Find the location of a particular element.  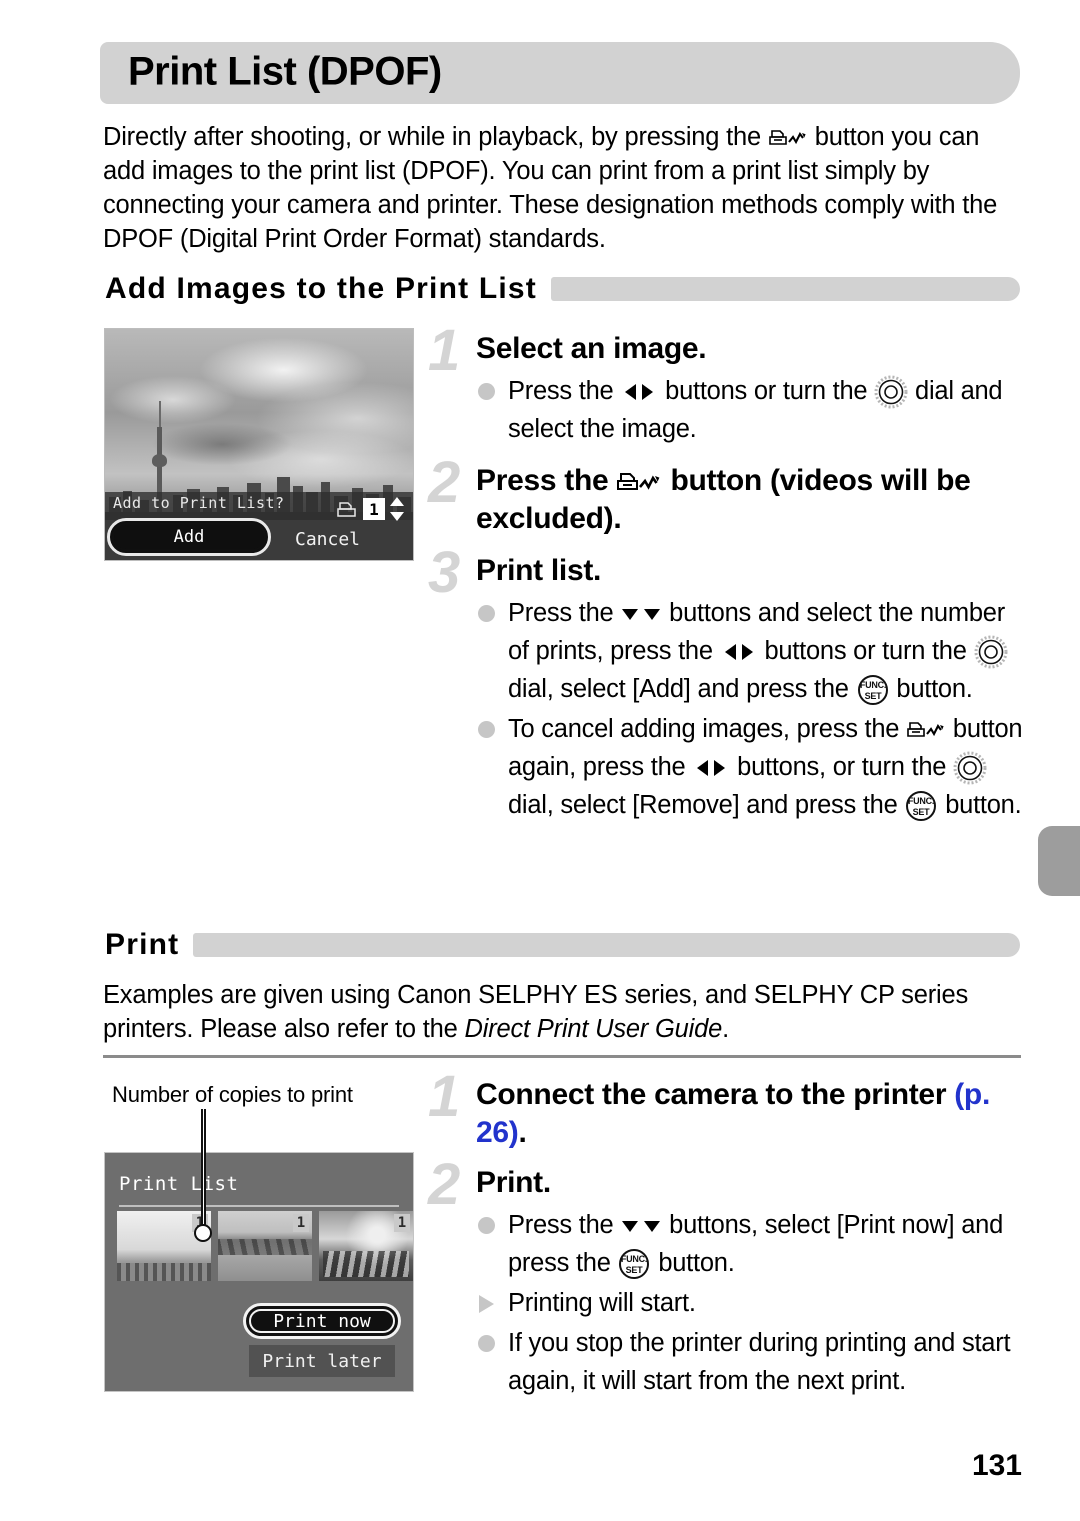

camera-screen-add-to-print-list: Add to Print List? 1 Add Cancel is located at coordinates (259, 444).